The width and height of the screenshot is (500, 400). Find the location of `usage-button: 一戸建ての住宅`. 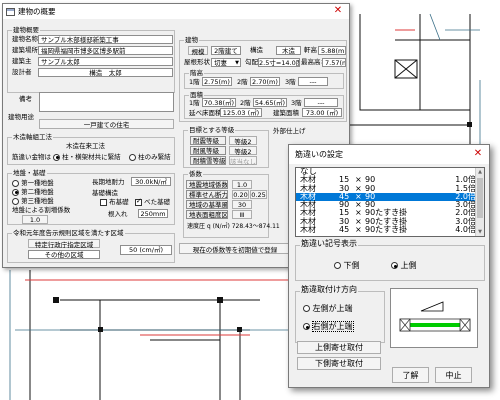

usage-button: 一戸建ての住宅 is located at coordinates (106, 124).